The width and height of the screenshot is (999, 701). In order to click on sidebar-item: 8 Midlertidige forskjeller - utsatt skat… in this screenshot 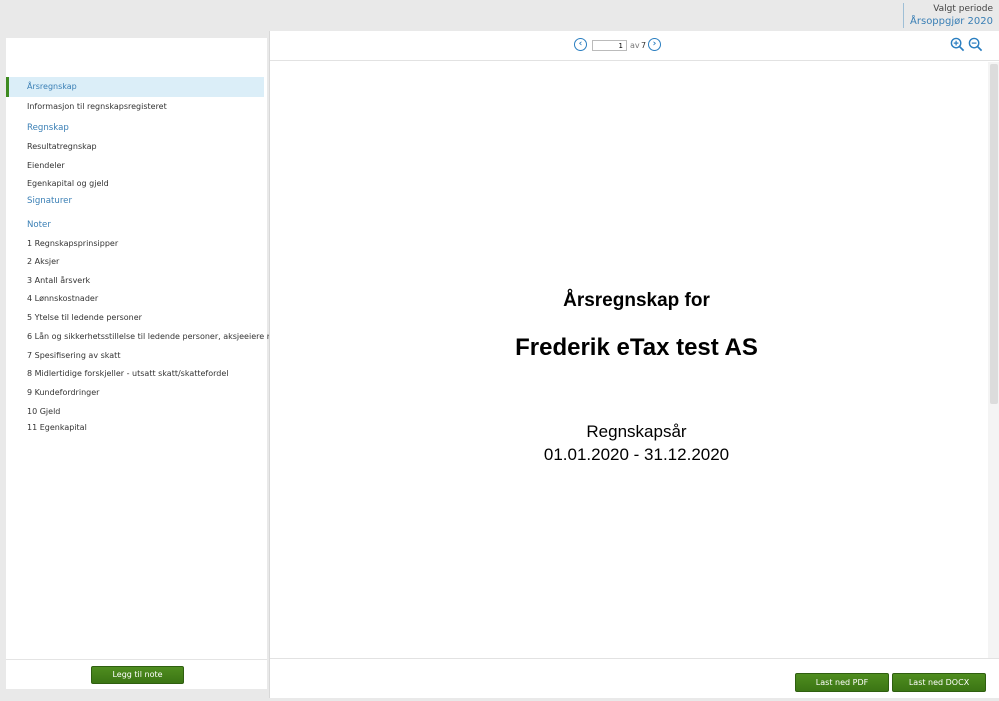, I will do `click(135, 374)`.